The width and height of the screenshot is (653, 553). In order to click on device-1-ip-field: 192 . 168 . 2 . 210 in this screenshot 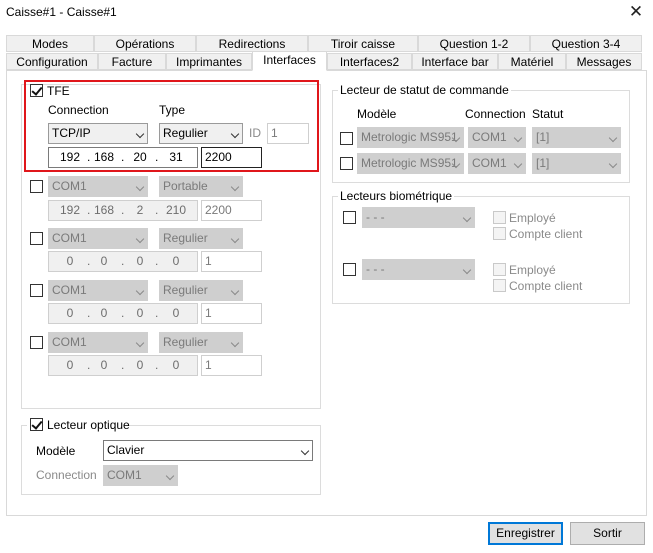, I will do `click(123, 210)`.